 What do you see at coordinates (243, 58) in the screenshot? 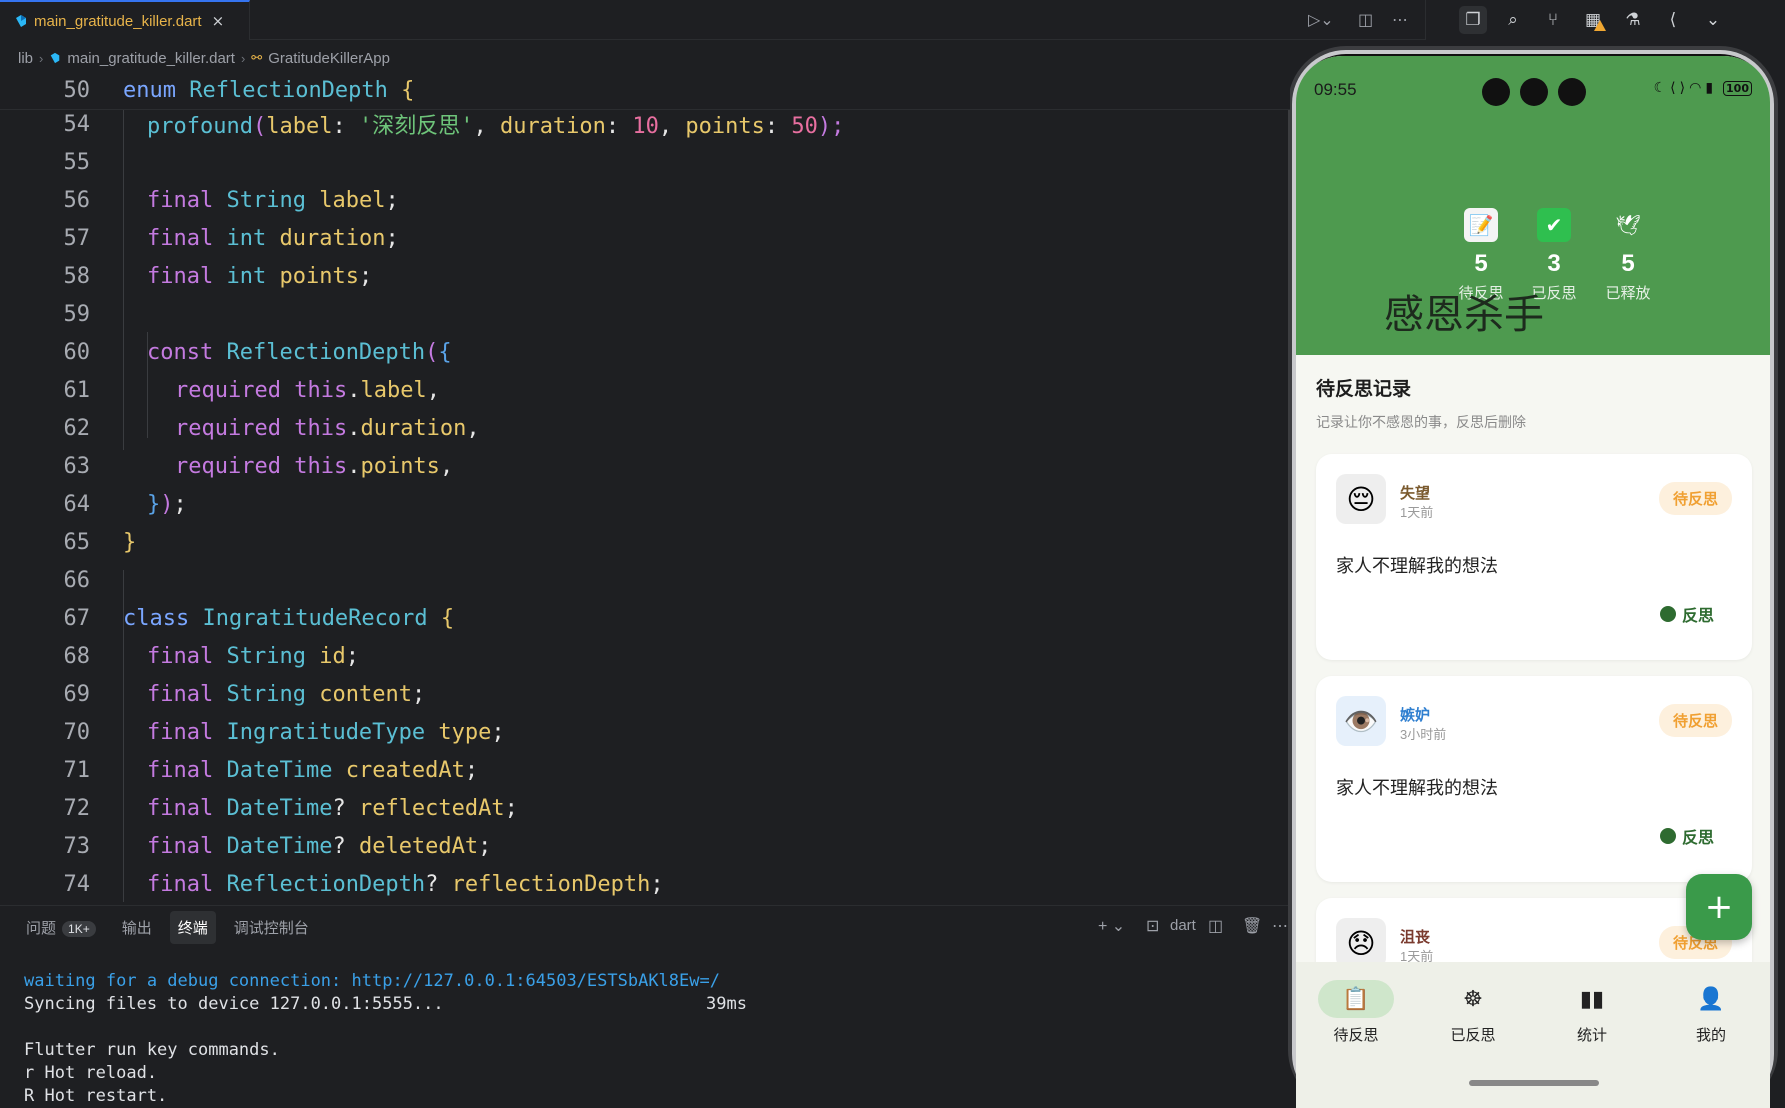
I see `chevron-right-icon: ›` at bounding box center [243, 58].